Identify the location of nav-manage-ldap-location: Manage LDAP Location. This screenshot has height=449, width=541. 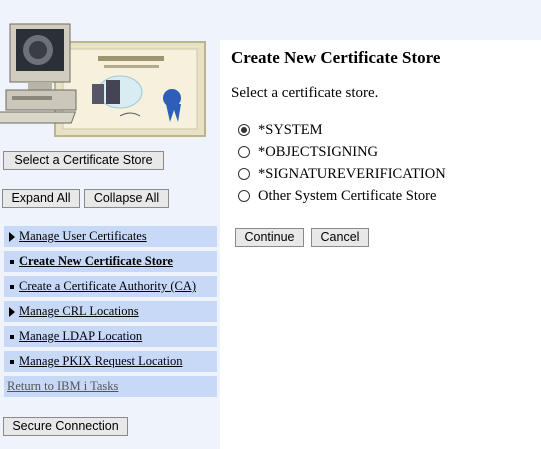
(110, 336).